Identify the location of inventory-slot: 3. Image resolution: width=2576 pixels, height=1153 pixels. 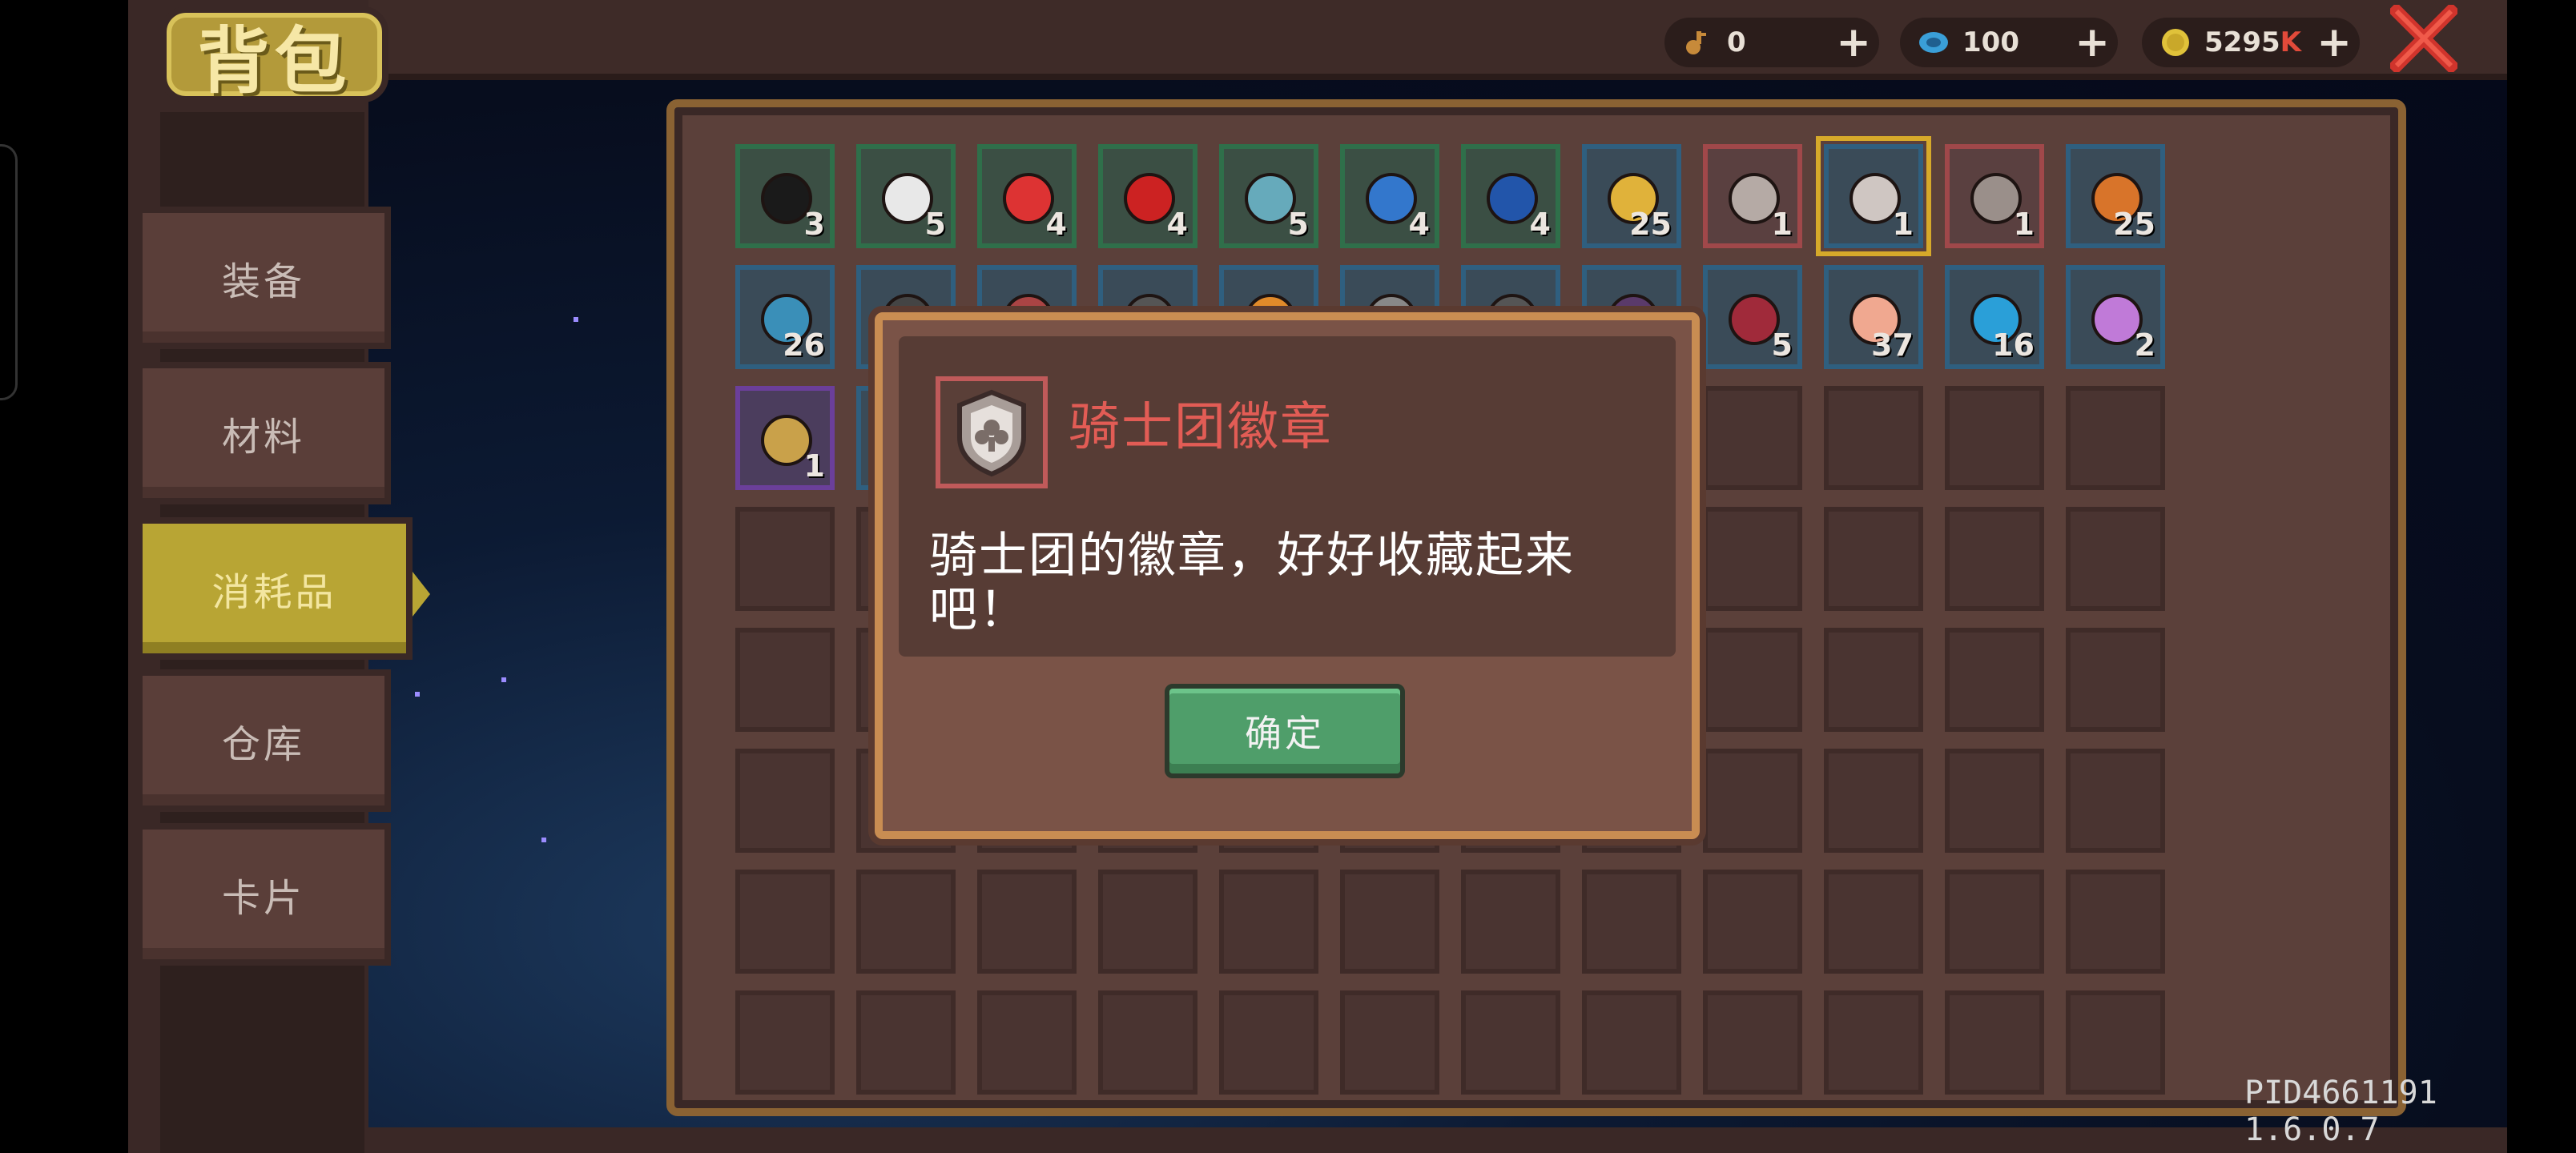
(785, 196).